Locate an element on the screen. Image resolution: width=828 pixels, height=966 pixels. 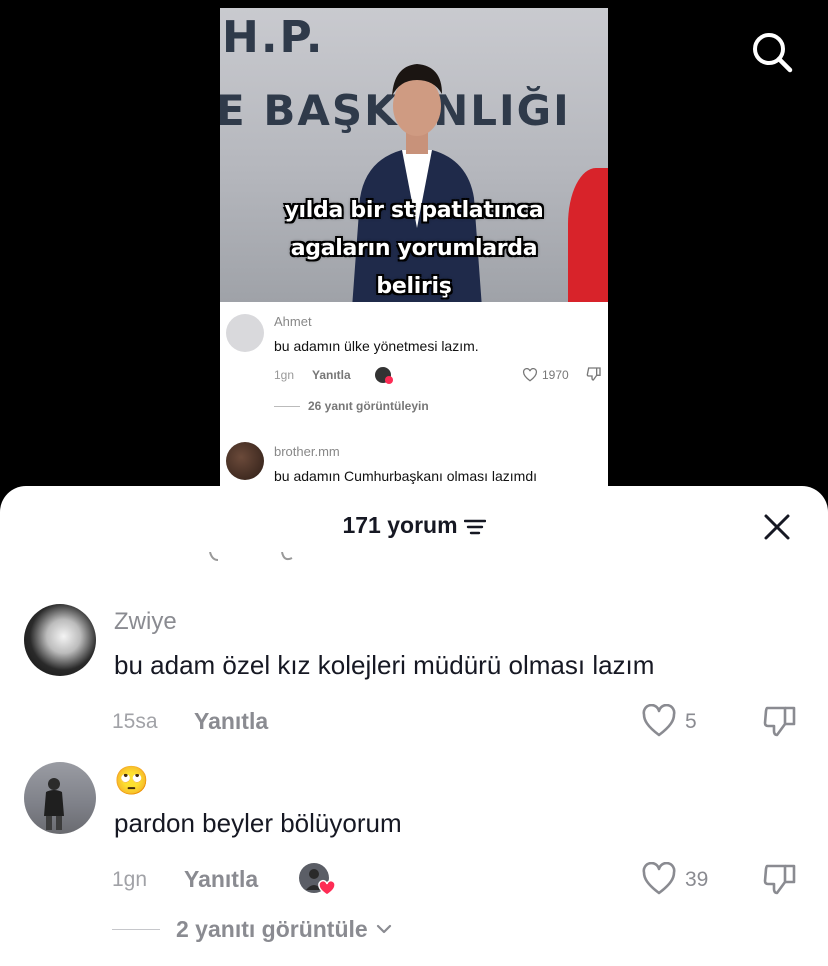
embedded-likes-1: 1970 is located at coordinates (555, 375).